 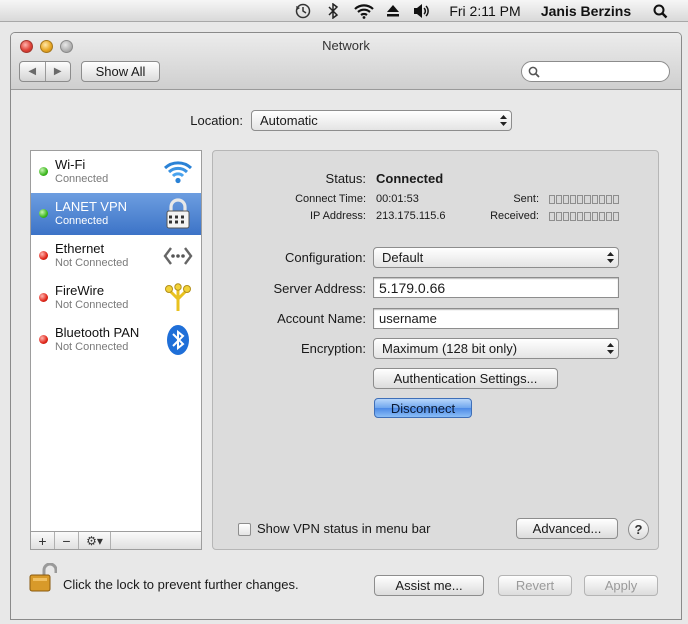 What do you see at coordinates (325, 257) in the screenshot?
I see `configuration-label: Configuration:` at bounding box center [325, 257].